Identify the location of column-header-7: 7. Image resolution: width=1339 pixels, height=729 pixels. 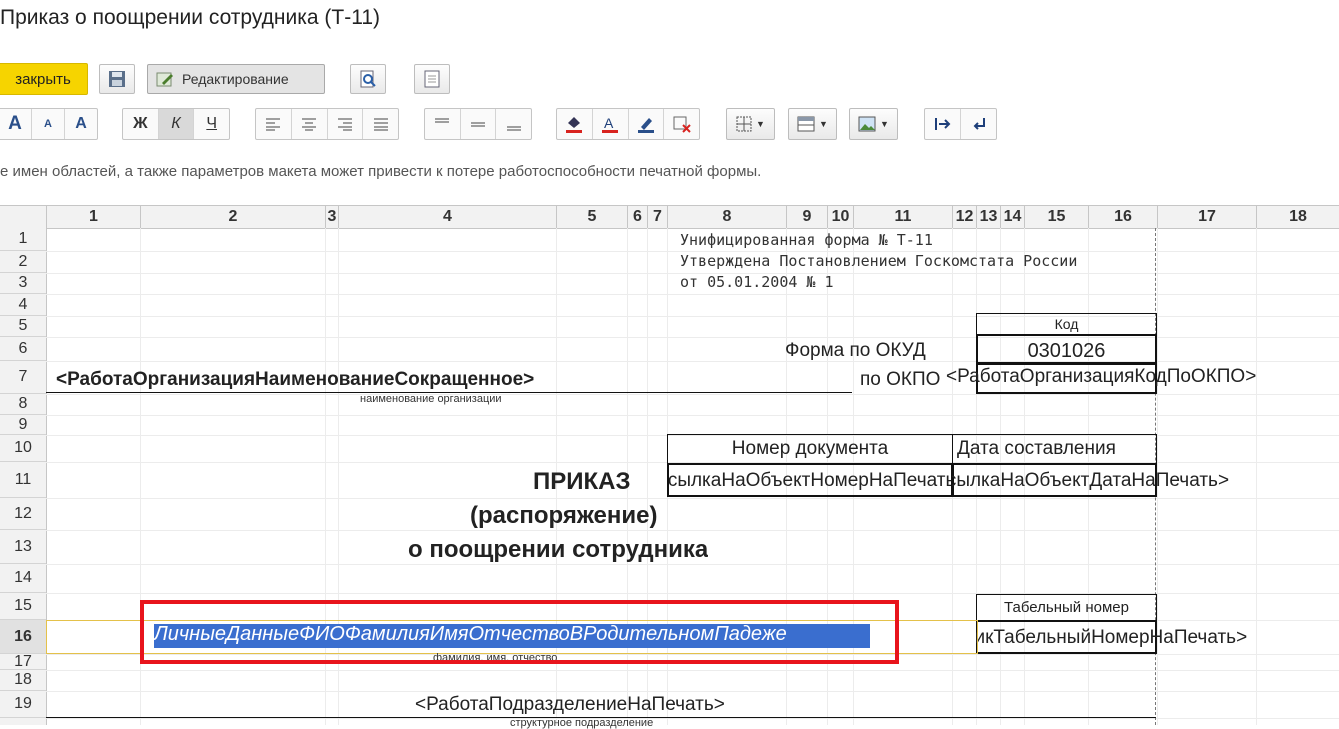
(657, 217).